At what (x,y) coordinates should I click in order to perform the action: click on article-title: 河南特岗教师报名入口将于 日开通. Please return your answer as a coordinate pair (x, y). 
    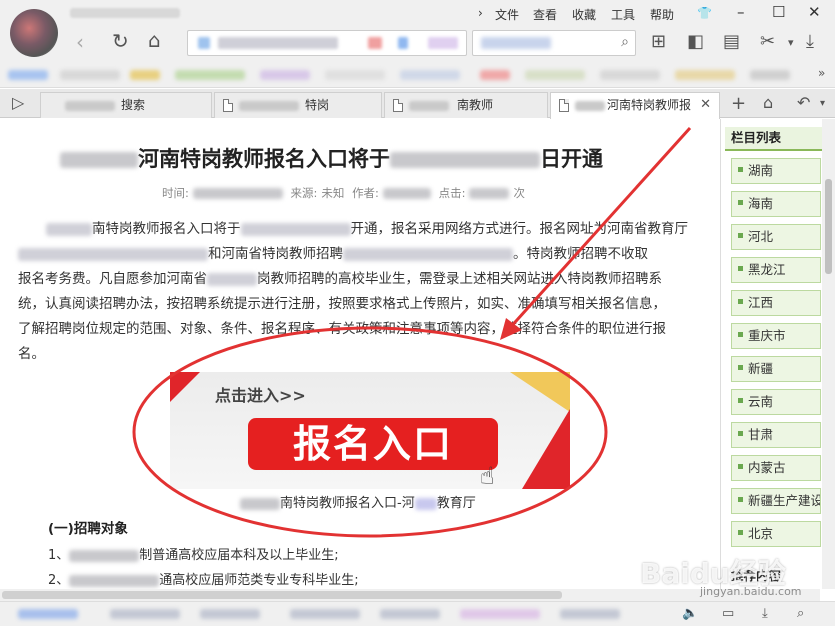
    Looking at the image, I should click on (360, 158).